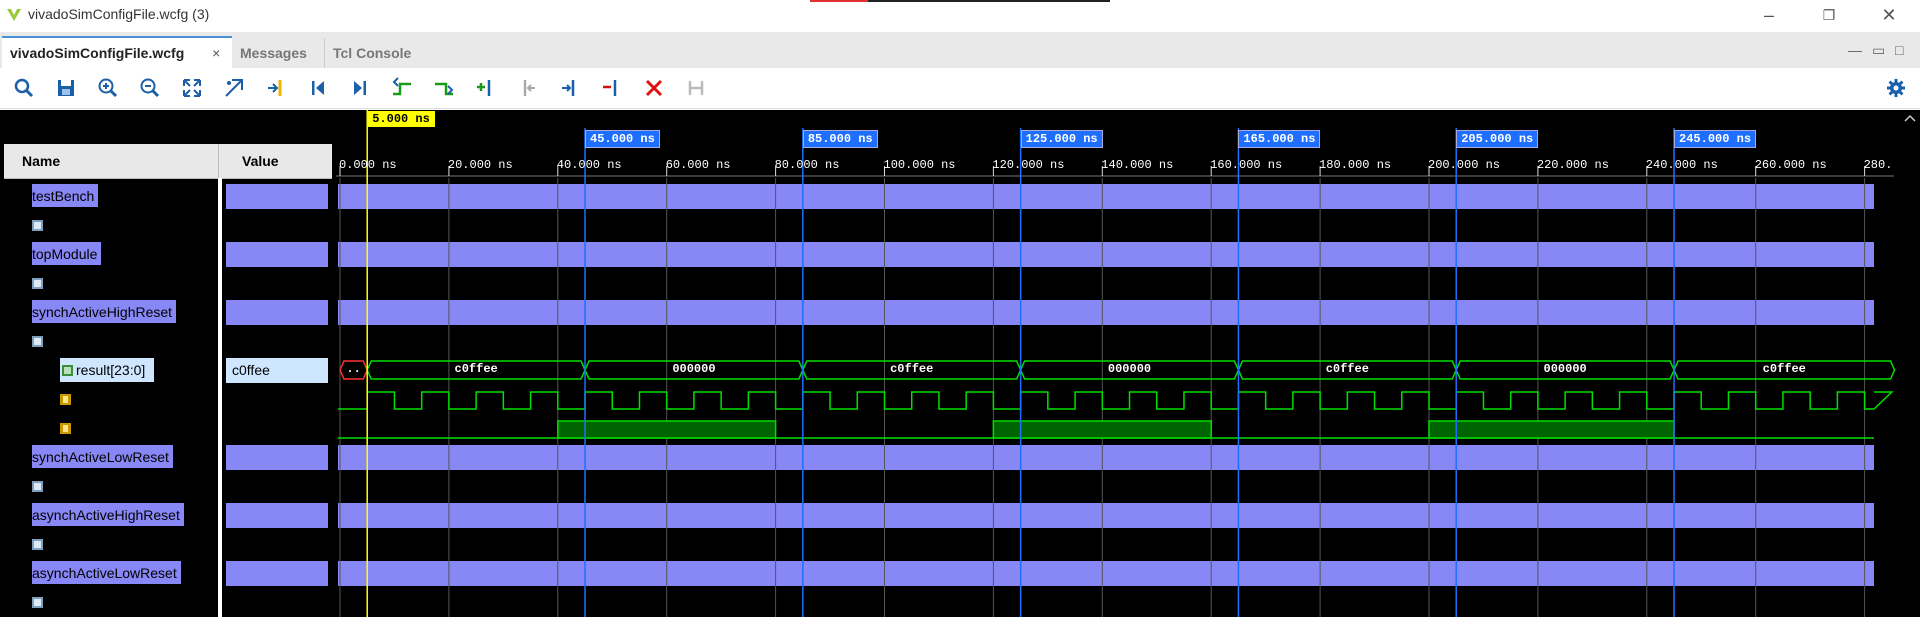  I want to click on value-column-header: Value, so click(260, 161).